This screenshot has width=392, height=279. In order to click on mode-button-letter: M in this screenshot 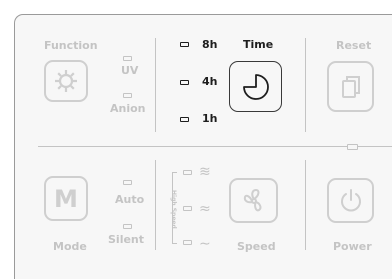, I will do `click(66, 198)`.